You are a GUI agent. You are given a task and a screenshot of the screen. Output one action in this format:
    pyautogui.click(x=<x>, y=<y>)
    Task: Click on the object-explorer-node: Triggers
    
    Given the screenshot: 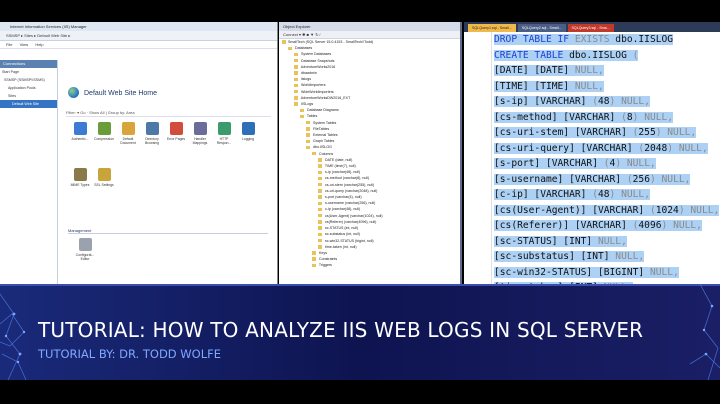 What is the action you would take?
    pyautogui.click(x=369, y=265)
    